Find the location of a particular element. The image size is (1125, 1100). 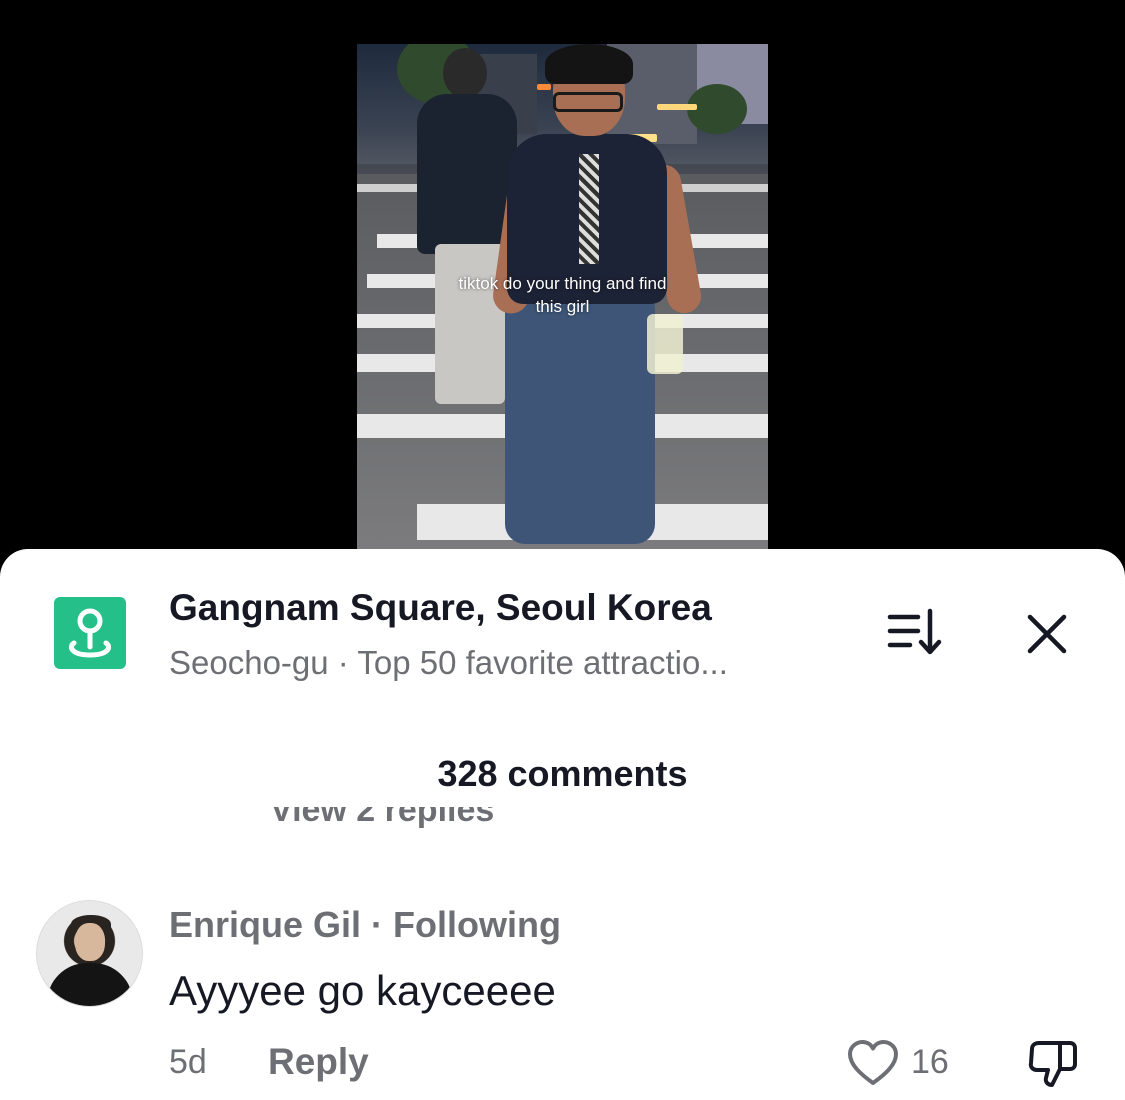

close-icon is located at coordinates (1047, 634).